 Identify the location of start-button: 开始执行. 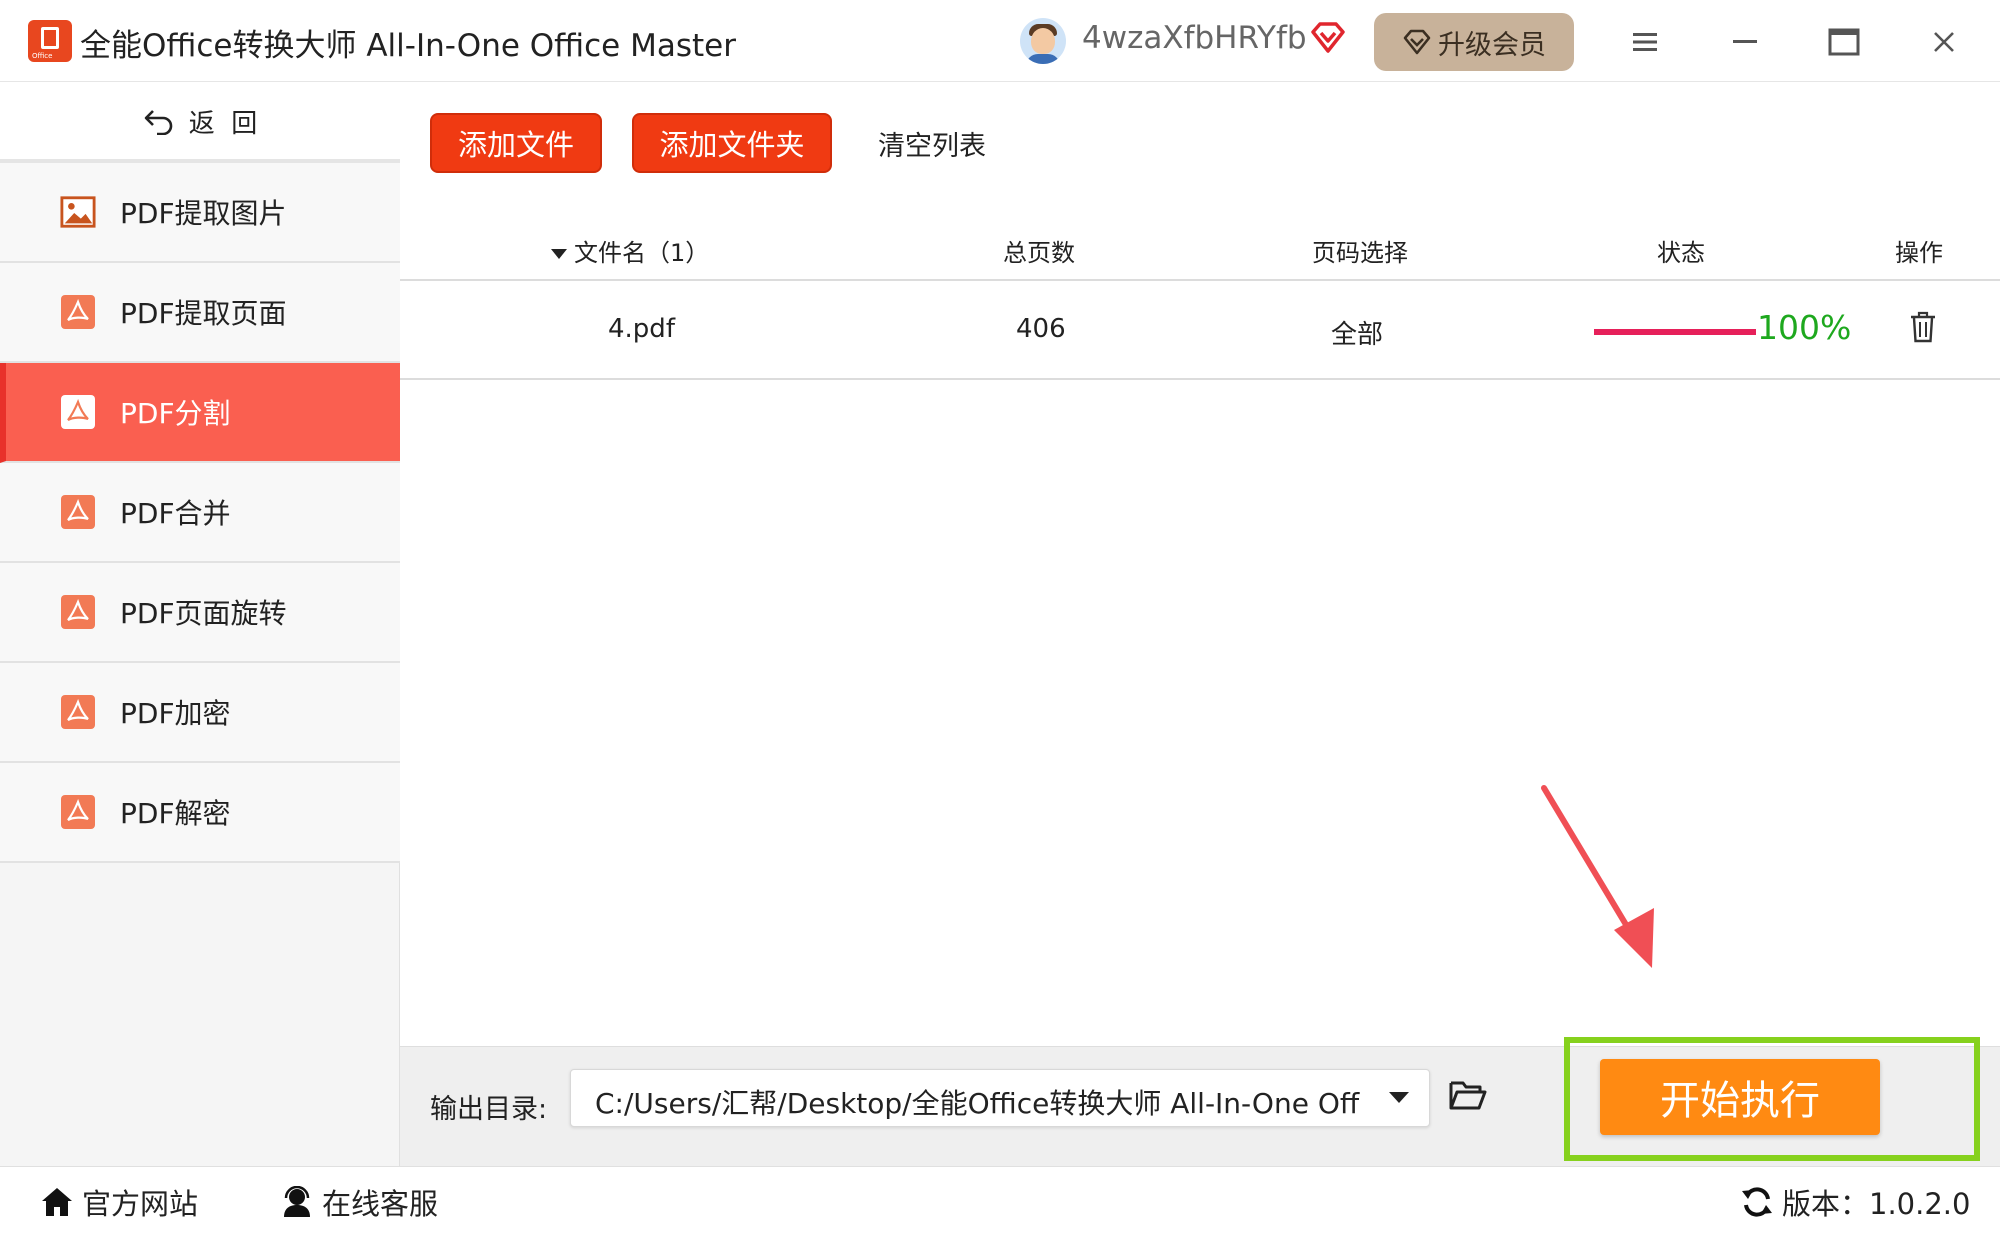
(1740, 1097).